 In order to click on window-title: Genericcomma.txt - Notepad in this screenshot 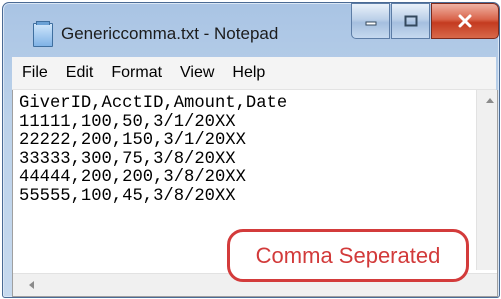, I will do `click(170, 33)`.